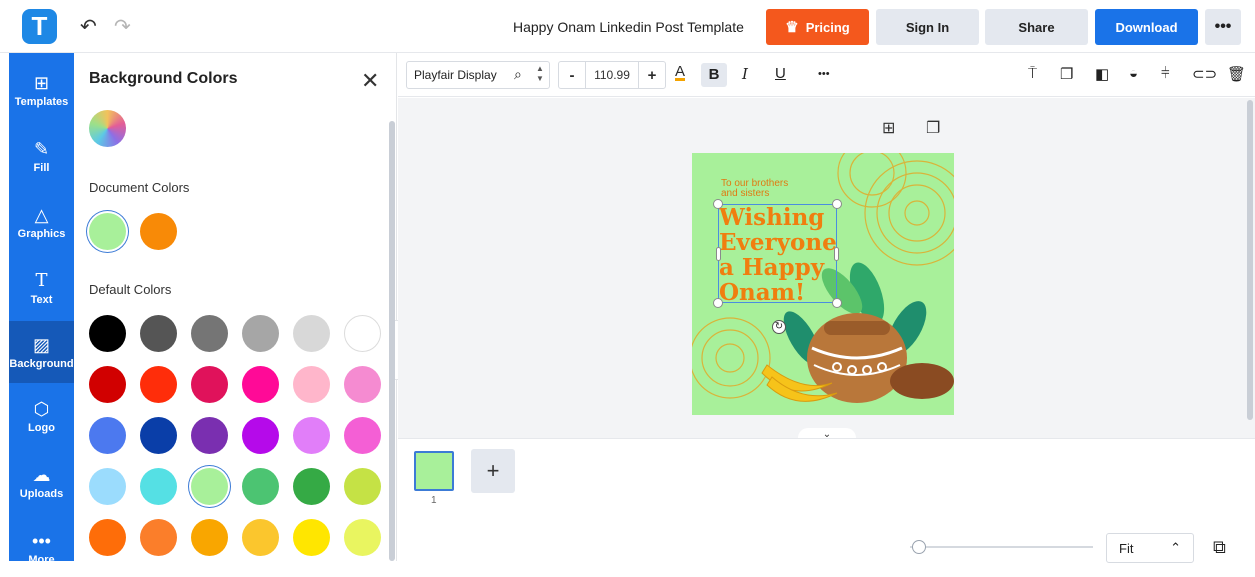 This screenshot has height=577, width=1255. What do you see at coordinates (1032, 73) in the screenshot?
I see `paint-roller-icon: ⍑` at bounding box center [1032, 73].